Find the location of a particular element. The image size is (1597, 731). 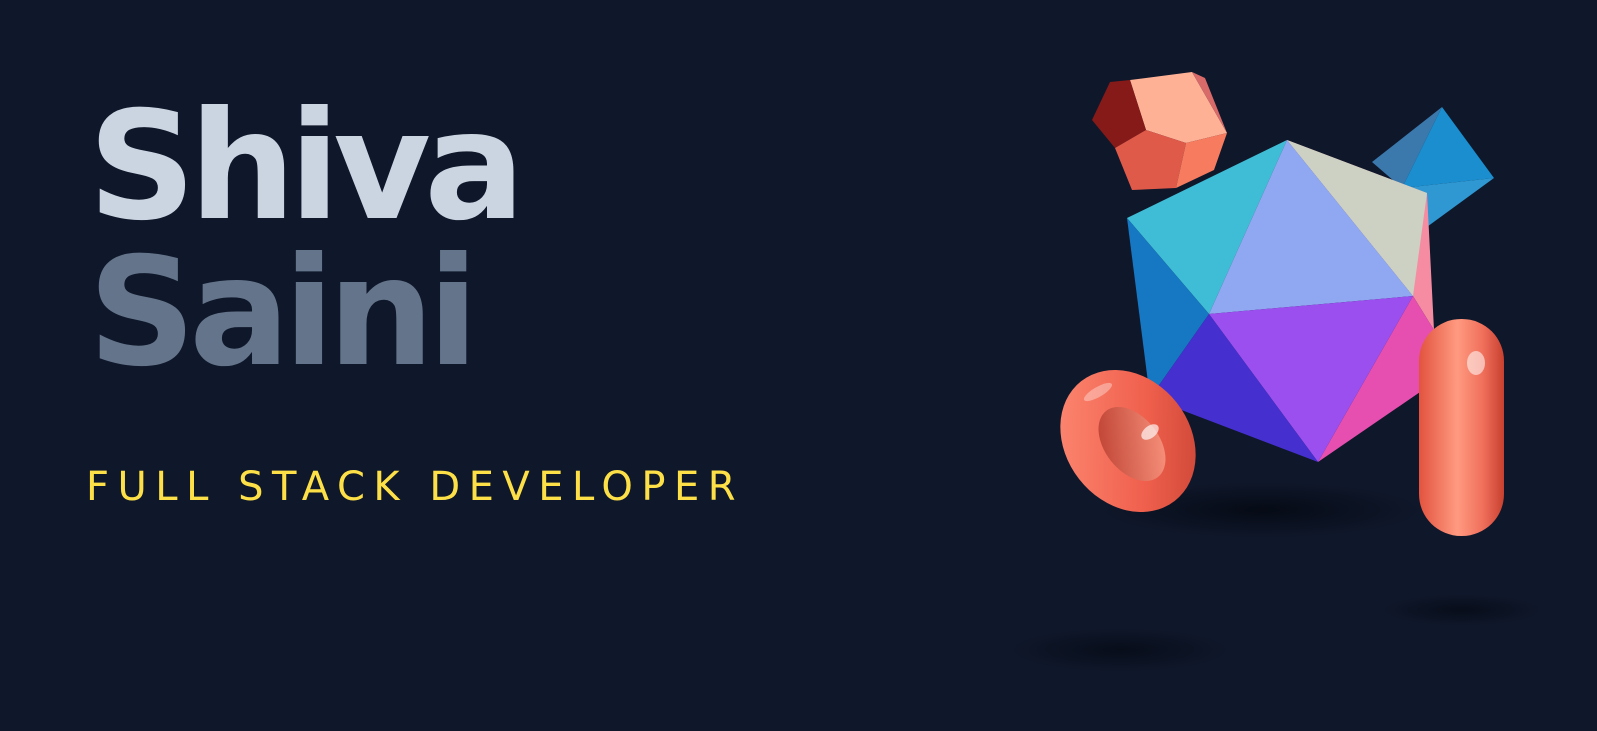

shadow-torus is located at coordinates (1120, 650).